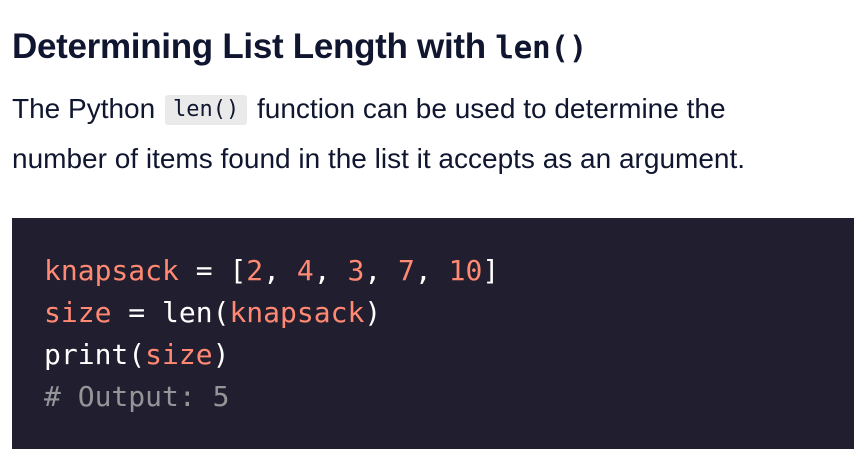 The width and height of the screenshot is (868, 466). What do you see at coordinates (491, 270) in the screenshot?
I see `code-bracket: ]` at bounding box center [491, 270].